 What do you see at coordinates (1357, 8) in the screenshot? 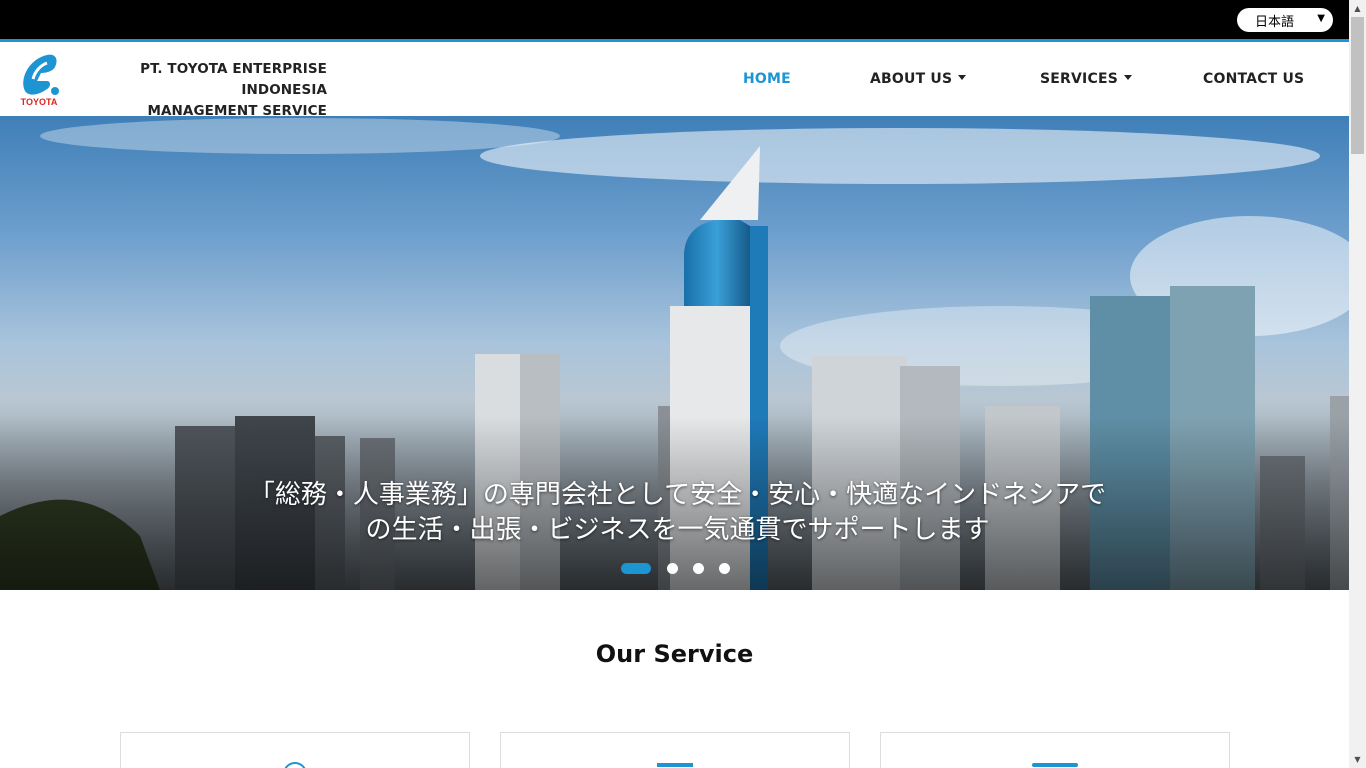
I see `triangle-up-icon: ▲` at bounding box center [1357, 8].